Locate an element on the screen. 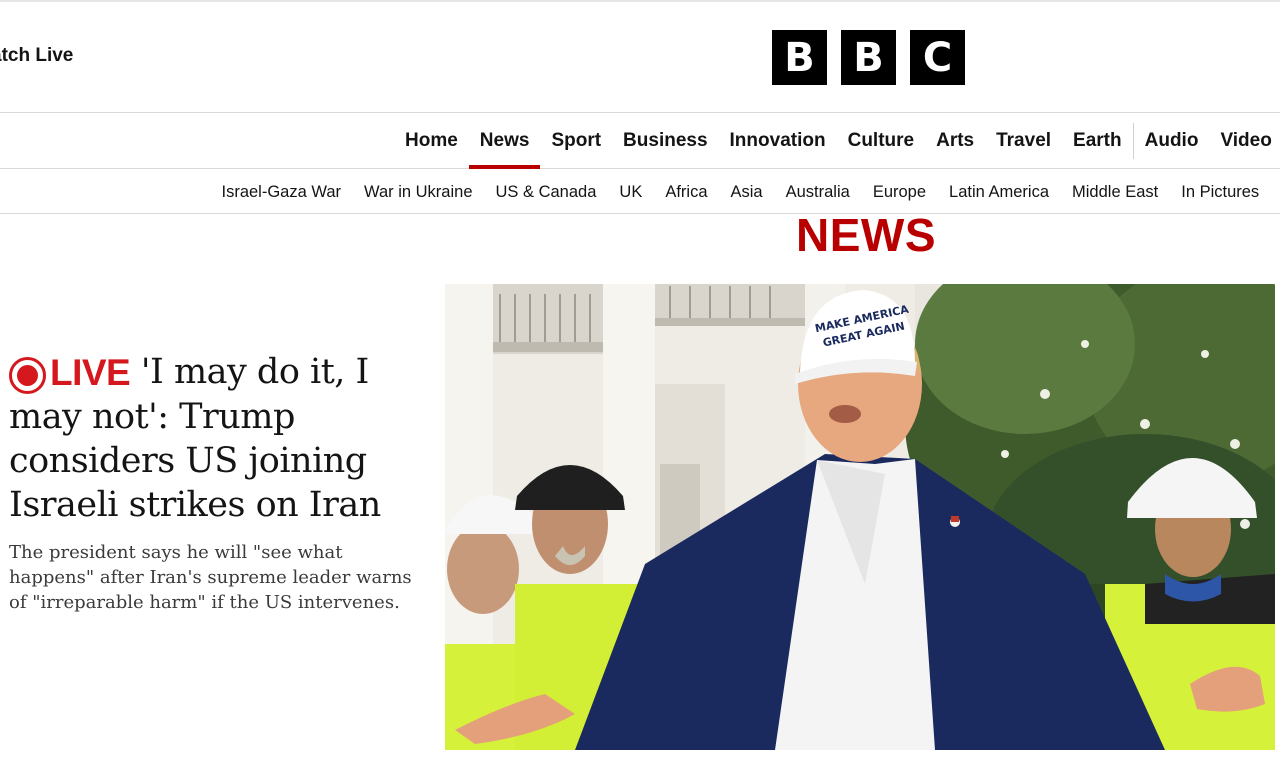 Image resolution: width=1280 pixels, height=758 pixels. nav-item-arts: Arts is located at coordinates (955, 141).